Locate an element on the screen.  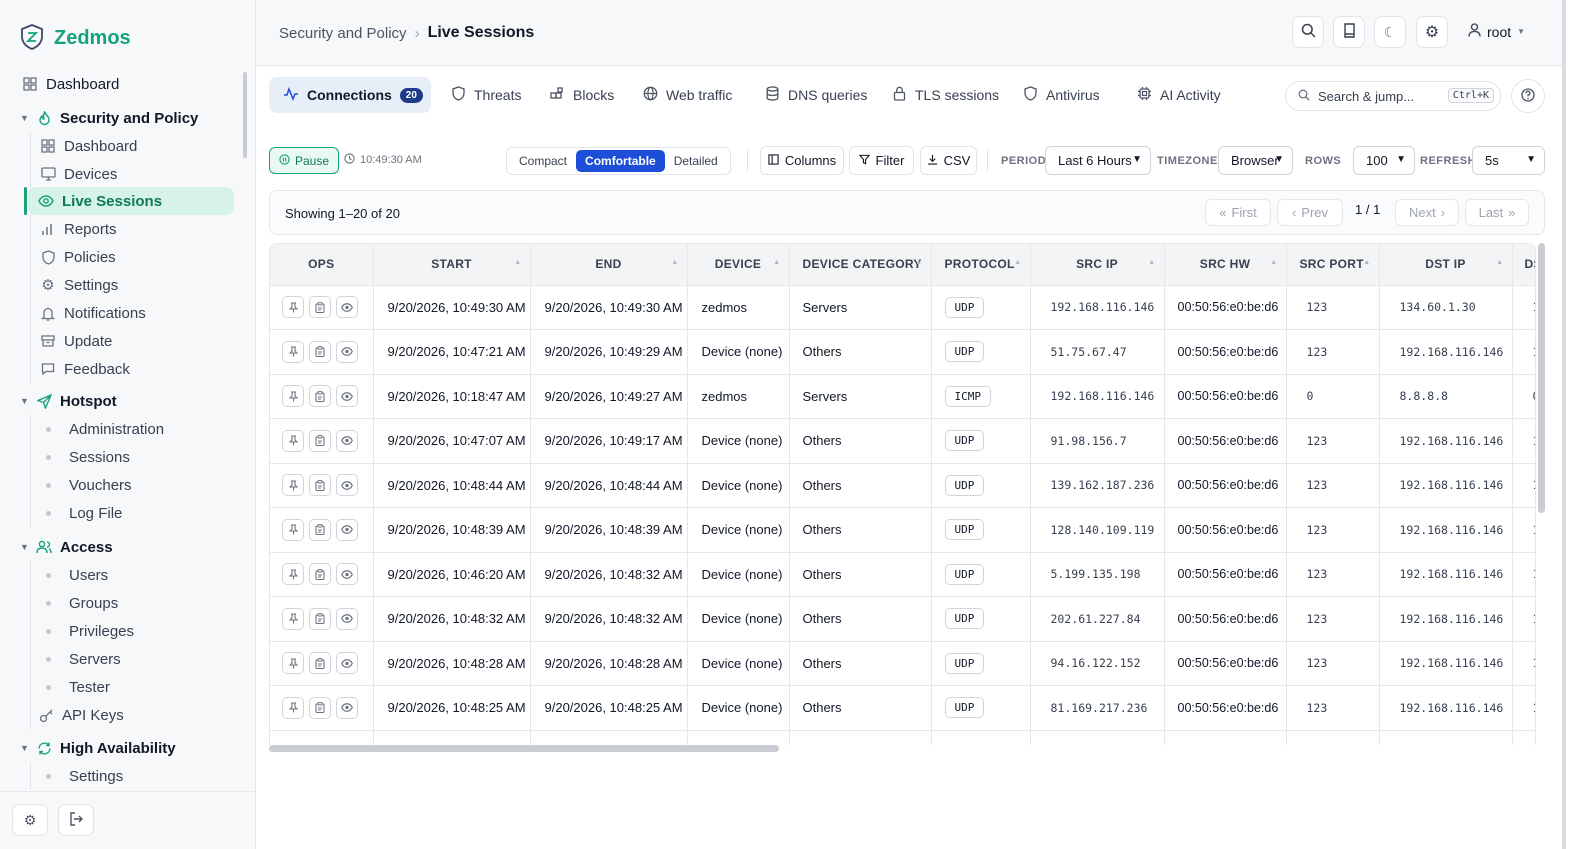
column-header-src-ip: SRC IP ▲ is located at coordinates (1097, 265).